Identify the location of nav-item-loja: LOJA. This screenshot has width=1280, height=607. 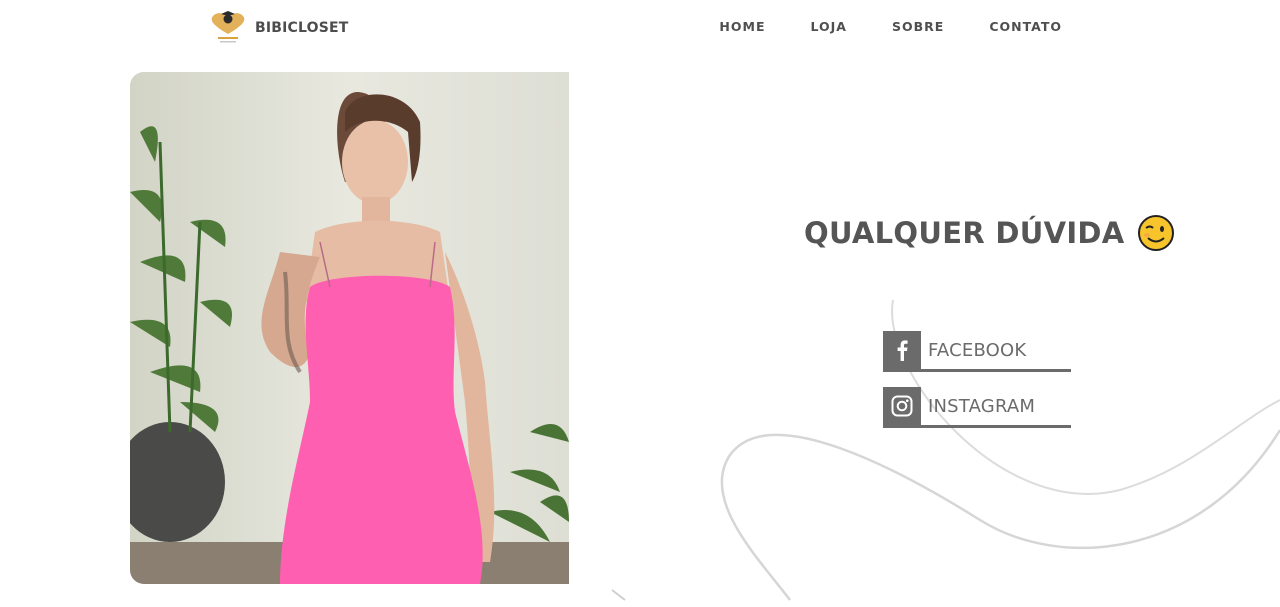
(829, 26).